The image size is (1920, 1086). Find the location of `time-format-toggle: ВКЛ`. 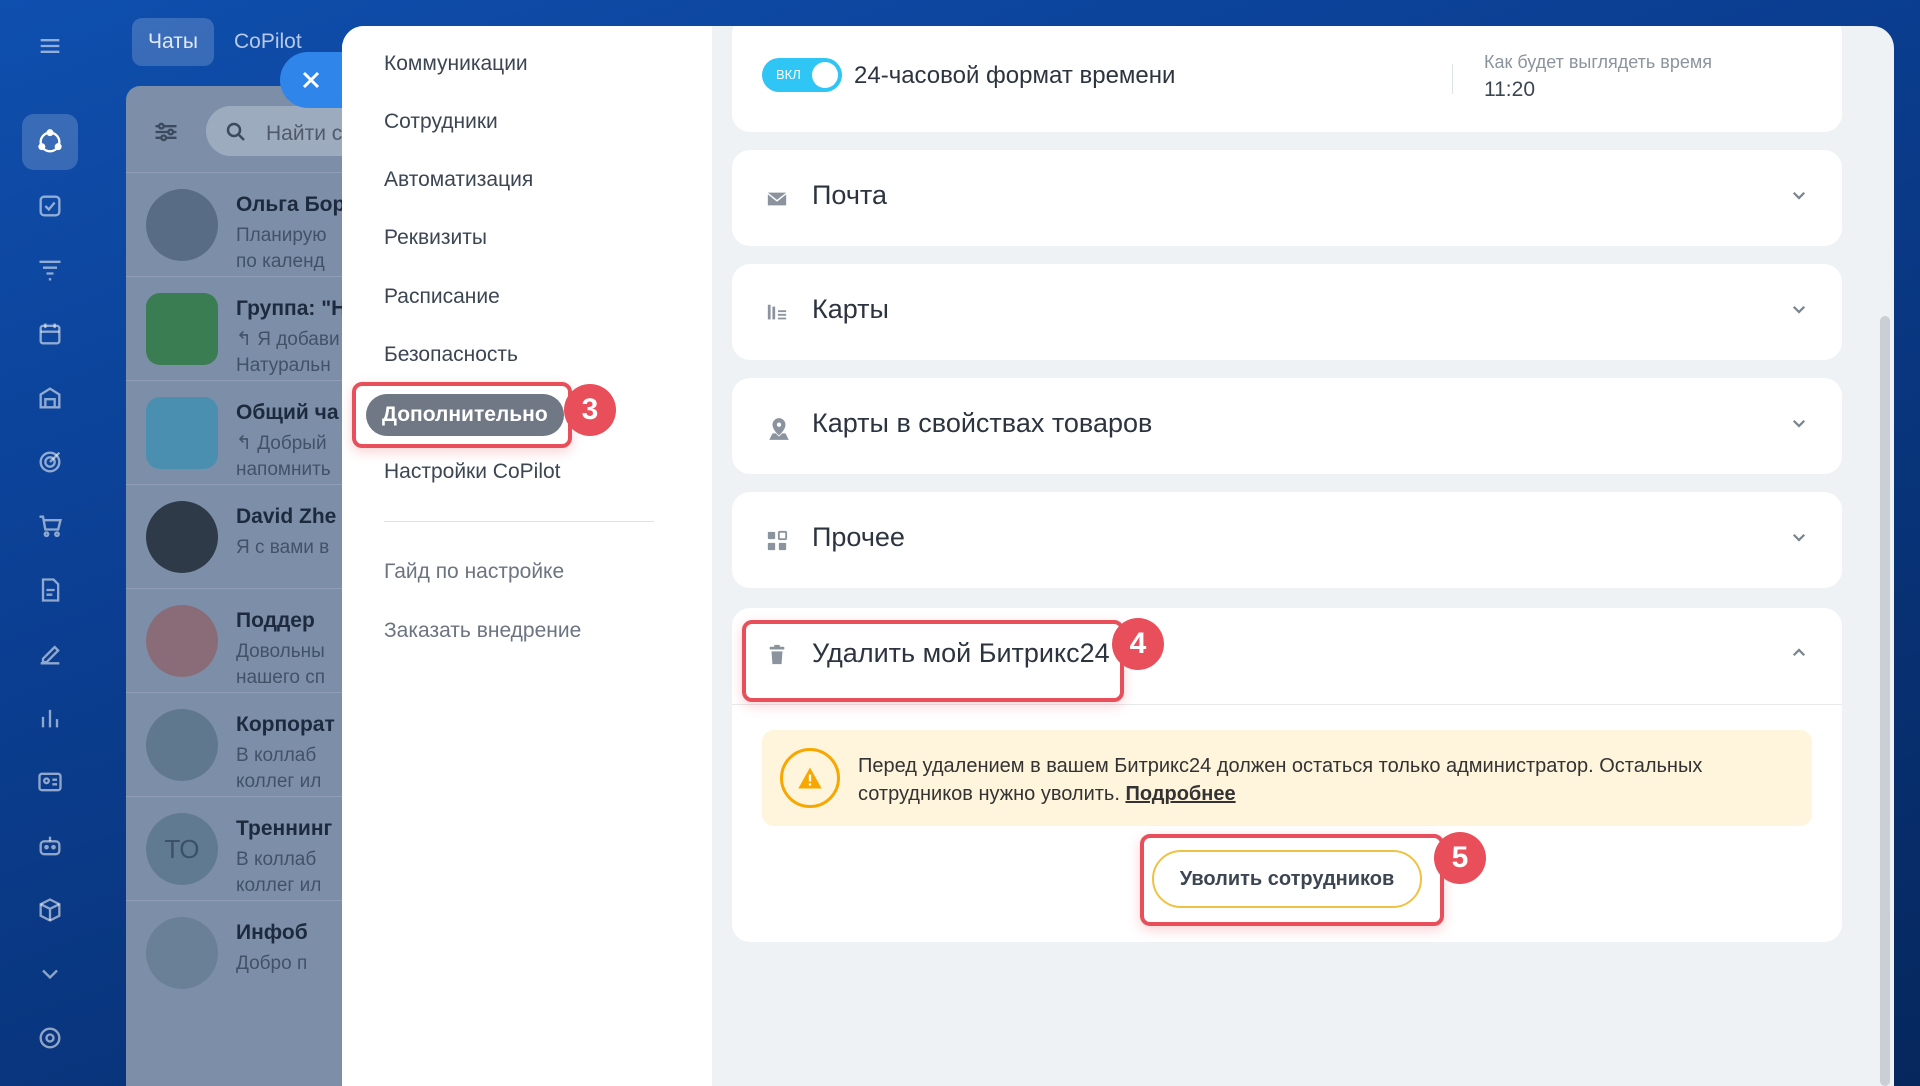

time-format-toggle: ВКЛ is located at coordinates (802, 75).